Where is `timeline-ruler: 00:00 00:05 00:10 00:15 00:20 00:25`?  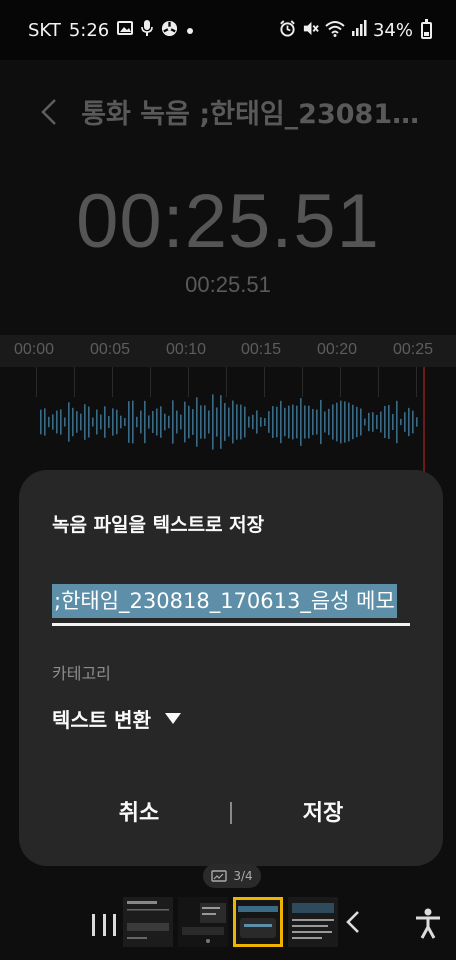
timeline-ruler: 00:00 00:05 00:10 00:15 00:20 00:25 is located at coordinates (228, 351).